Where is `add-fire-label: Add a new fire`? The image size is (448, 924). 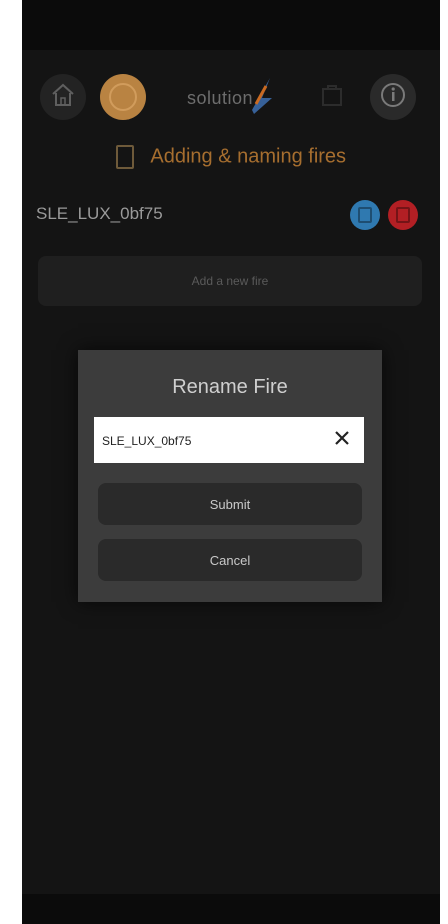
add-fire-label: Add a new fire is located at coordinates (230, 281).